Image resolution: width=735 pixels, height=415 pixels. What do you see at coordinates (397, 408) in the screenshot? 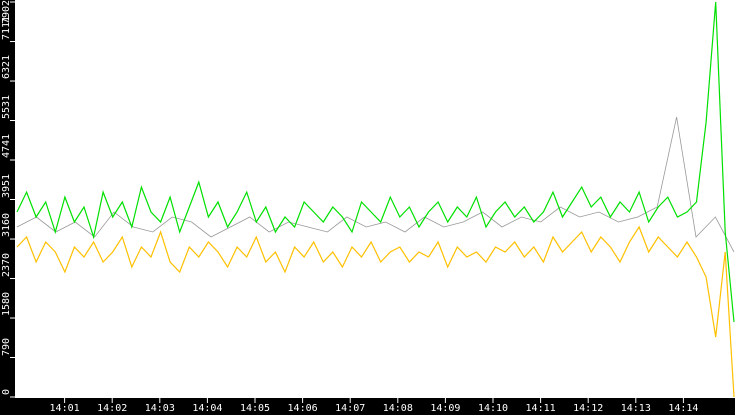
I see `x-tick-label: 14:08` at bounding box center [397, 408].